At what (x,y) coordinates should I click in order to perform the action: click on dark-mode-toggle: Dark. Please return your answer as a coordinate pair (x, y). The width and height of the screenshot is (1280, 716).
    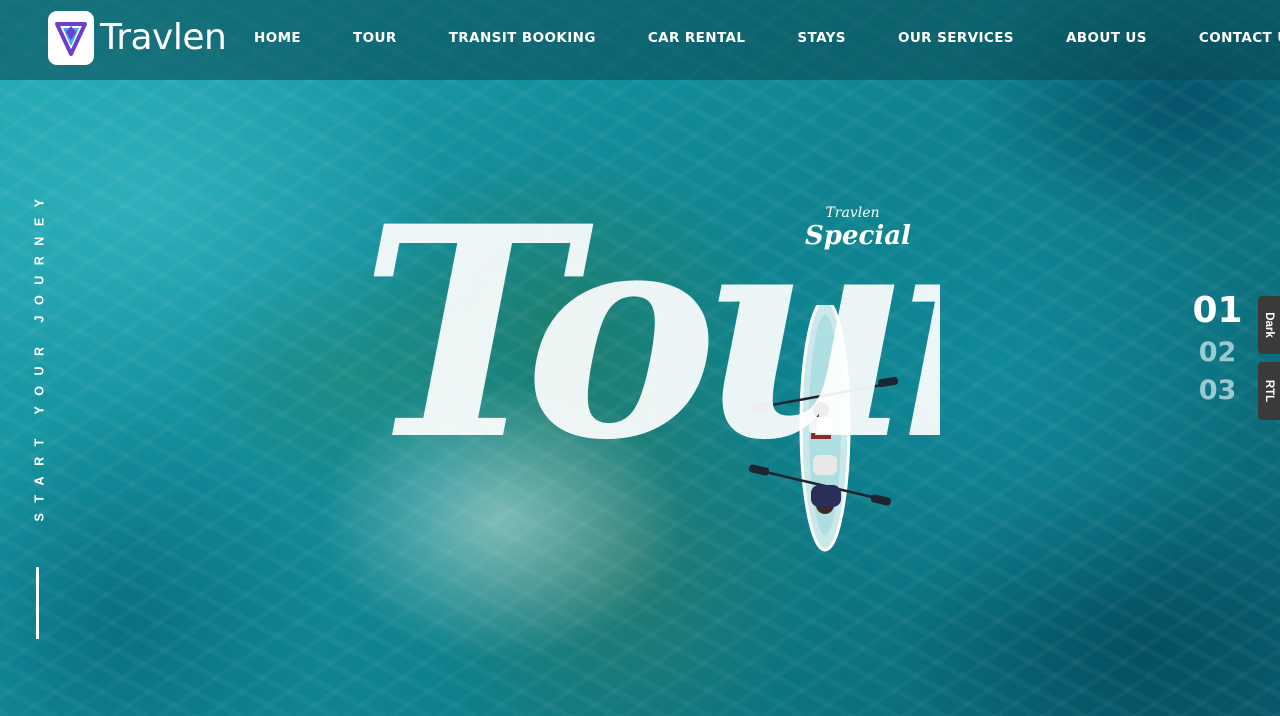
    Looking at the image, I should click on (1269, 325).